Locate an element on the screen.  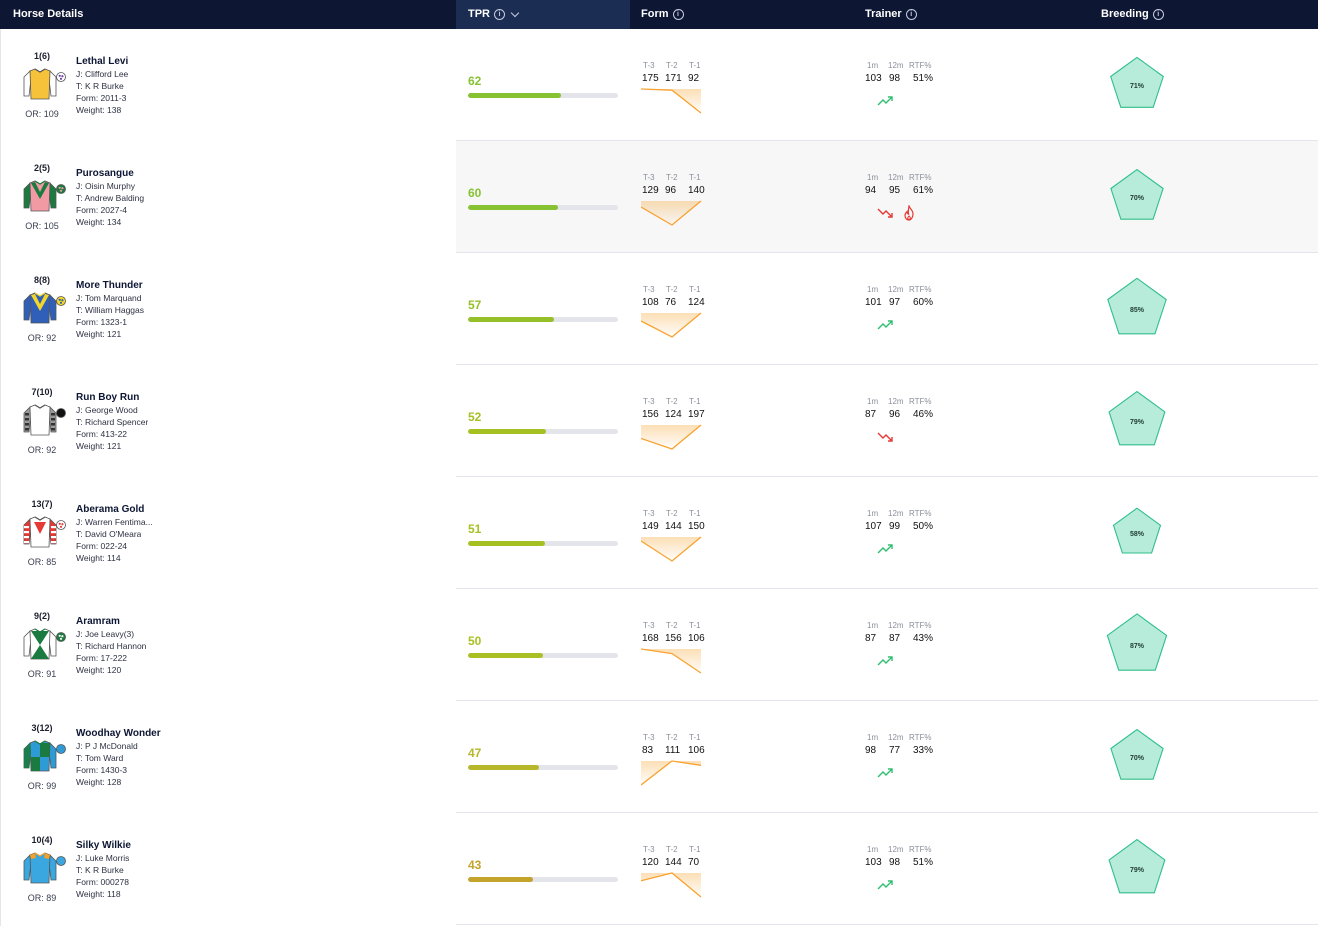
horse-name: Aramram is located at coordinates (98, 621).